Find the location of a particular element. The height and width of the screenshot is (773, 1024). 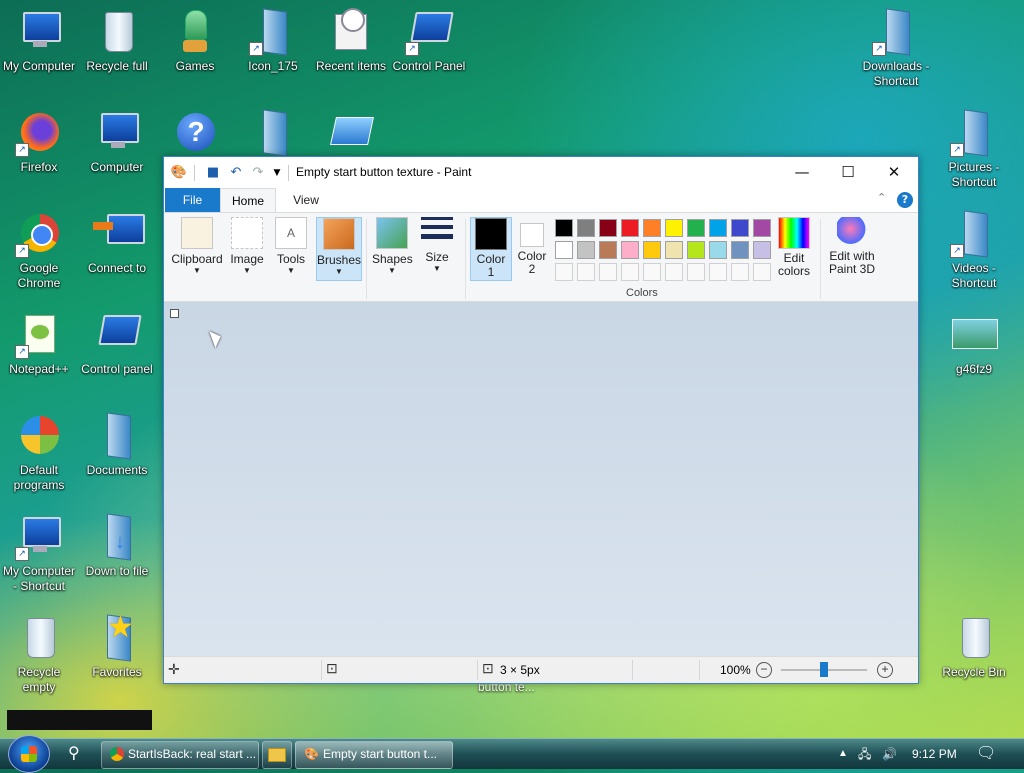

desktop-icon-firefox: ↗ Firefox is located at coordinates (39, 142).